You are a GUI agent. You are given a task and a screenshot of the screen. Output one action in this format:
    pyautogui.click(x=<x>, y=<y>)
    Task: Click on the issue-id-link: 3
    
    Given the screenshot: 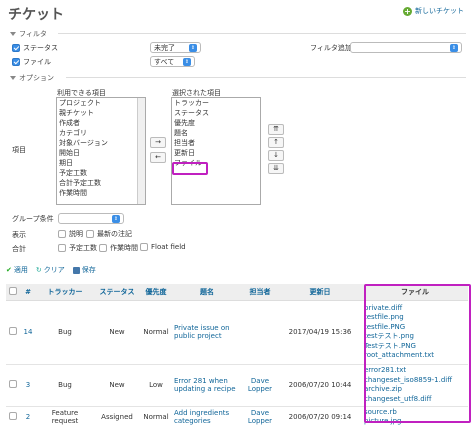 What is the action you would take?
    pyautogui.click(x=28, y=385)
    